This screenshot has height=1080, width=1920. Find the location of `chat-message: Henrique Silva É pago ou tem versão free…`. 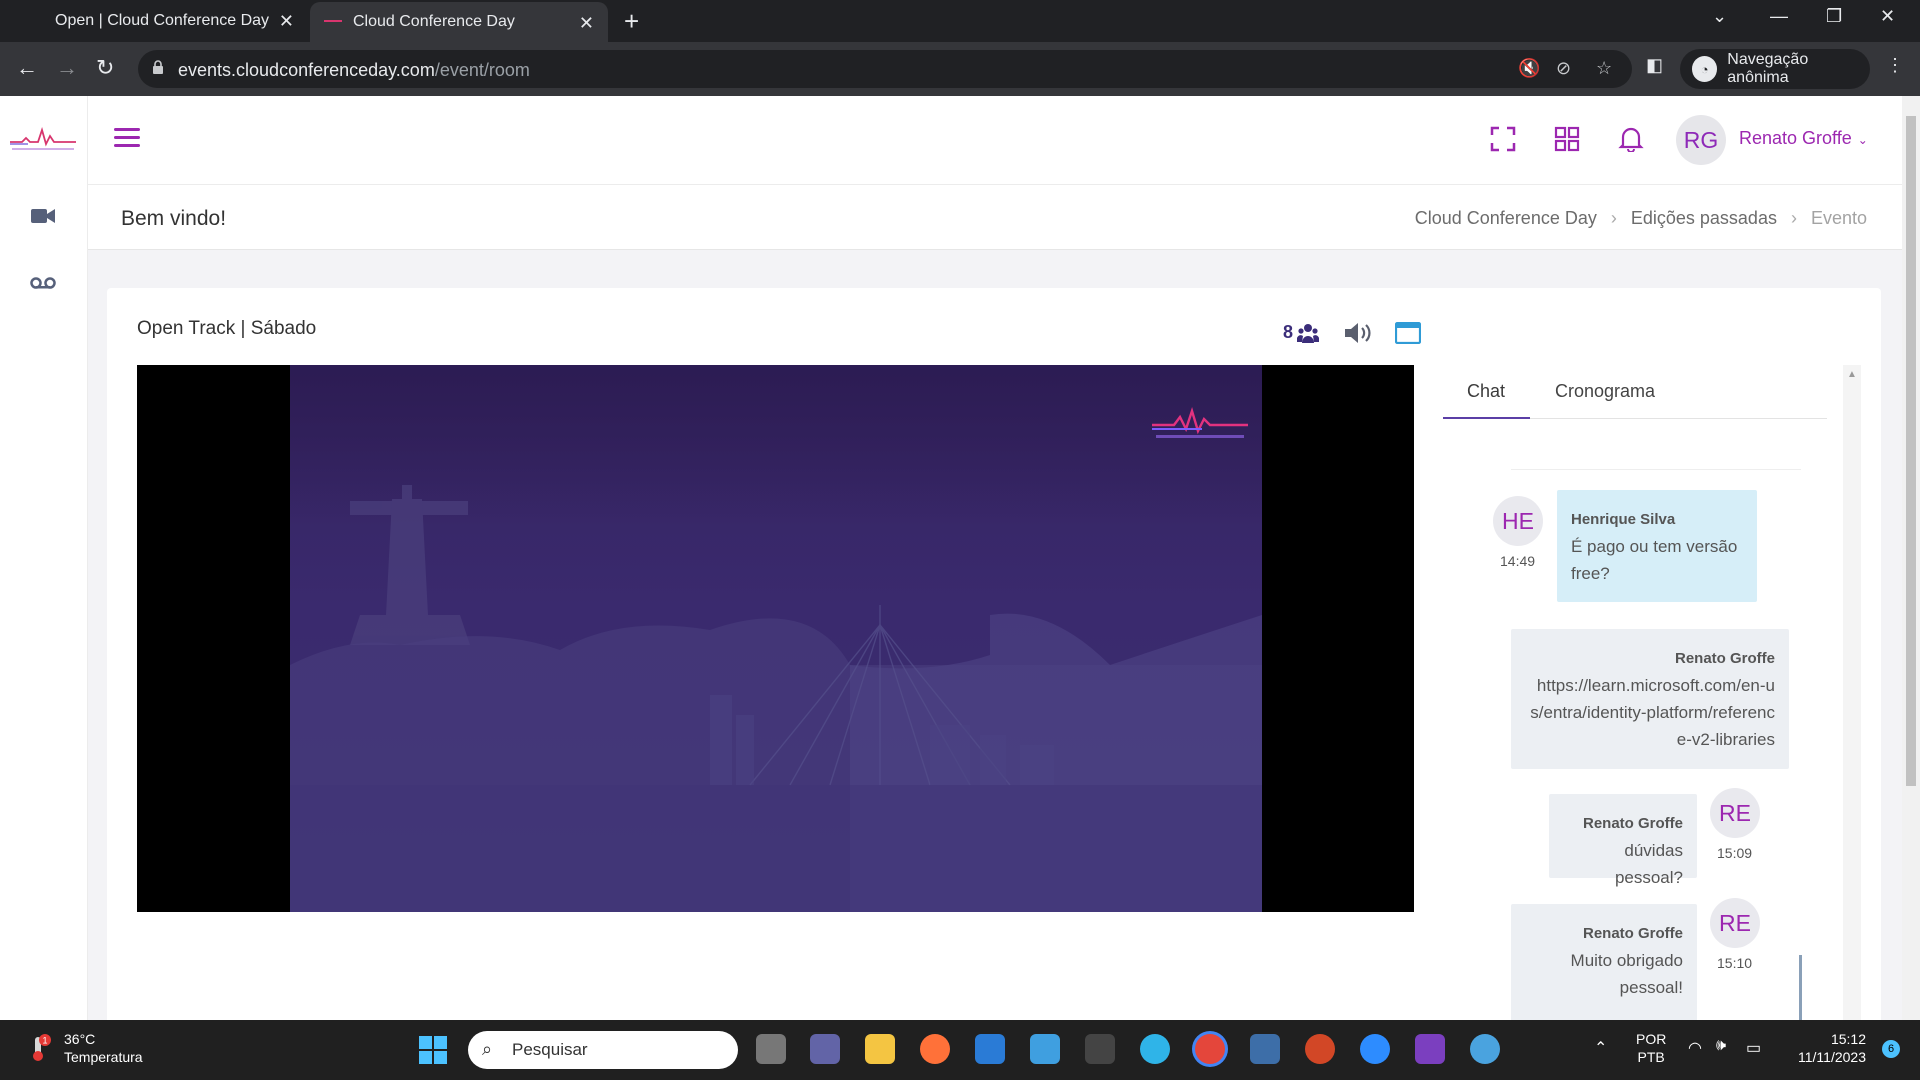

chat-message: Henrique Silva É pago ou tem versão free… is located at coordinates (1657, 546).